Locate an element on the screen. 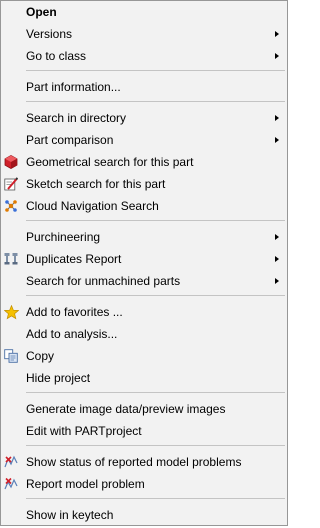 The width and height of the screenshot is (320, 528). menu-item-geometrical-search: Geometrical search for this part is located at coordinates (144, 162).